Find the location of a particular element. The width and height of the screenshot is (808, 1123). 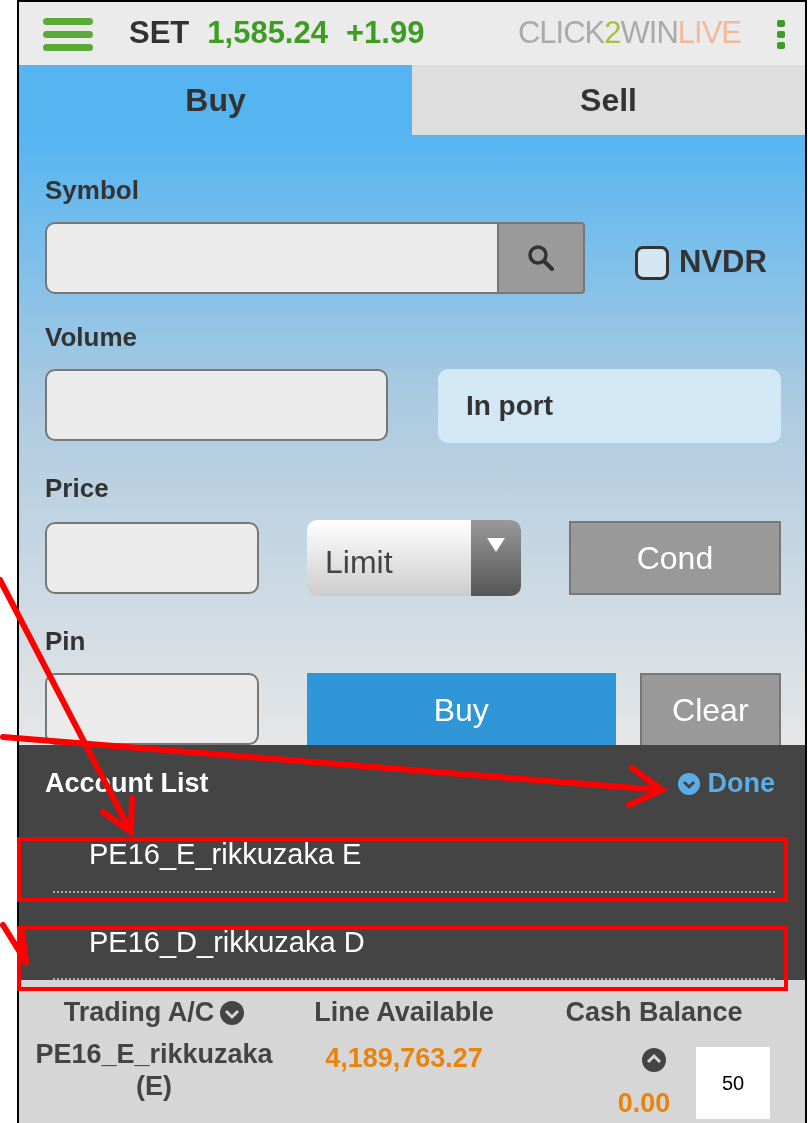

index-value: 1,585.24 is located at coordinates (267, 33).